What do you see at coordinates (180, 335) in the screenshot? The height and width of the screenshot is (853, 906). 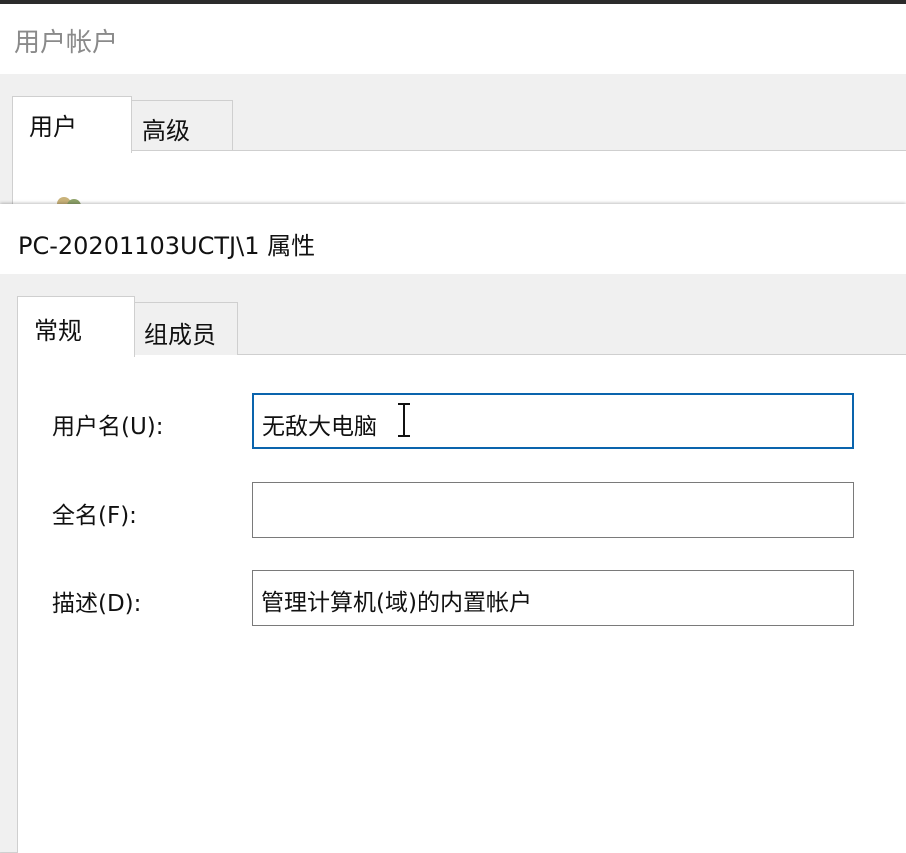 I see `tab-member-of-label: 组成员` at bounding box center [180, 335].